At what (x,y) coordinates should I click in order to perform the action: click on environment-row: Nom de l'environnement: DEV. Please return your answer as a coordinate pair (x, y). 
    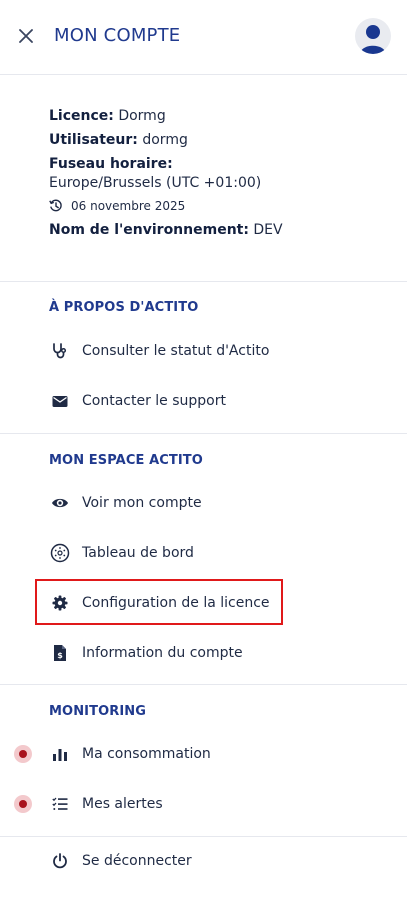
    Looking at the image, I should click on (219, 230).